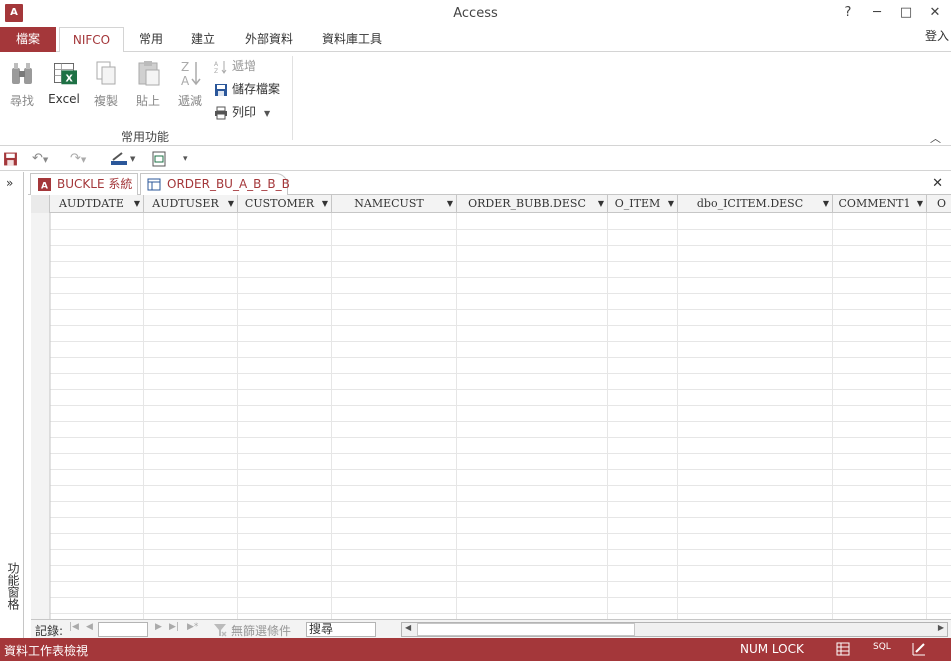  Describe the element at coordinates (189, 101) in the screenshot. I see `descending-label: 遞減` at that location.